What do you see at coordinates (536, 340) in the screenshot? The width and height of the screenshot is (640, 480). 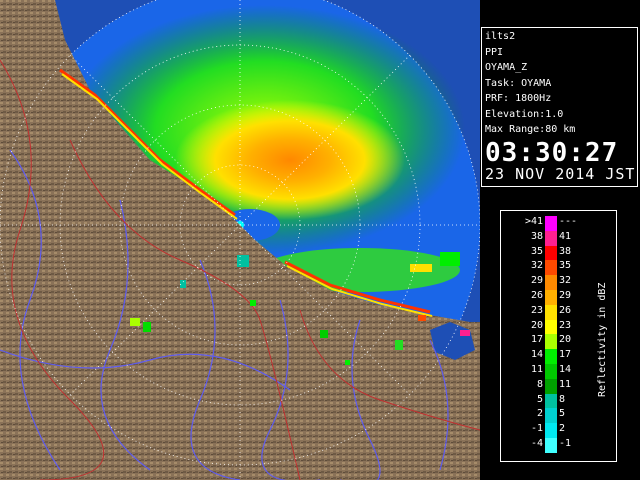 I see `legend-low-label: 17` at bounding box center [536, 340].